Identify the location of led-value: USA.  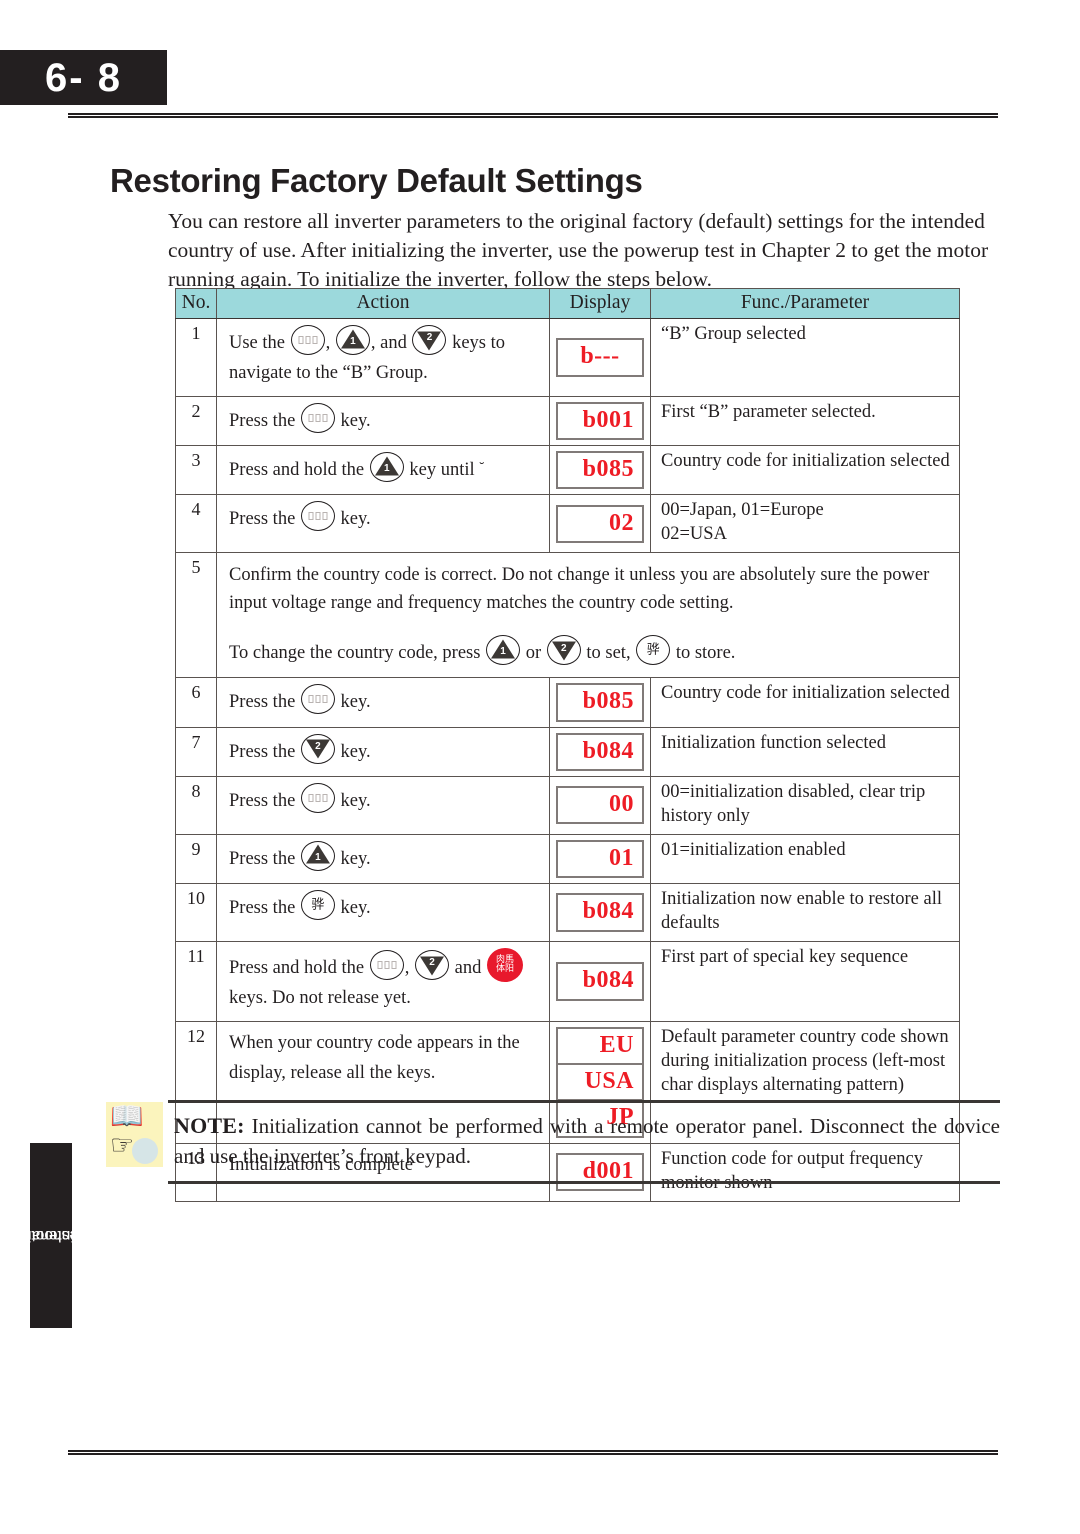
(600, 1082).